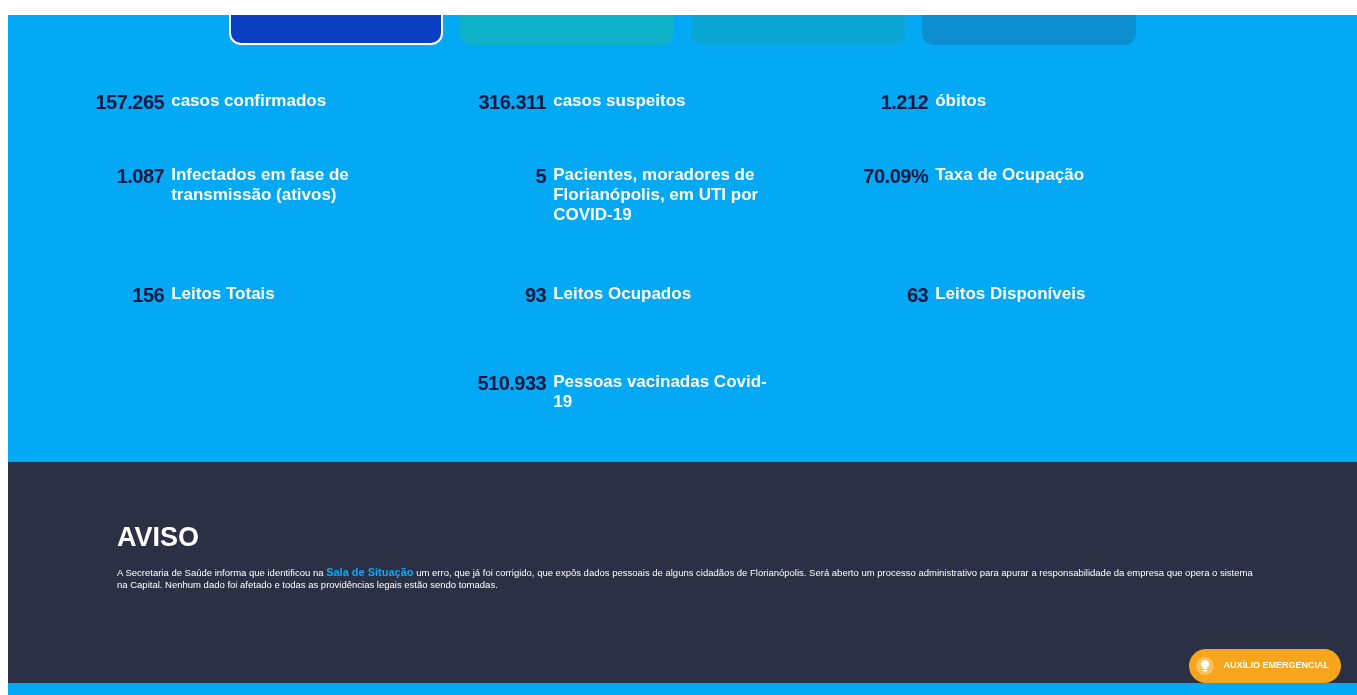 Image resolution: width=1357 pixels, height=695 pixels. I want to click on stat-number: 63, so click(917, 295).